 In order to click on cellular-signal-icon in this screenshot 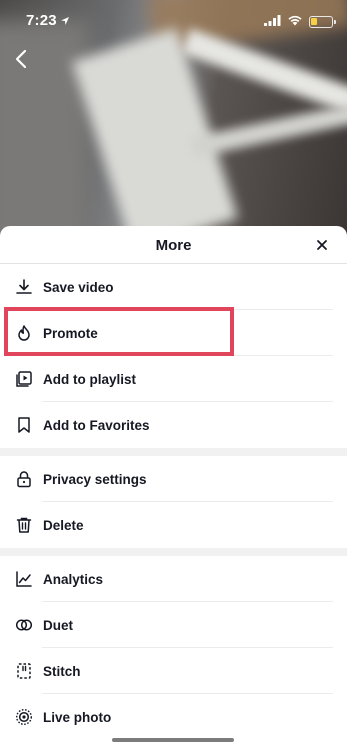, I will do `click(272, 22)`.